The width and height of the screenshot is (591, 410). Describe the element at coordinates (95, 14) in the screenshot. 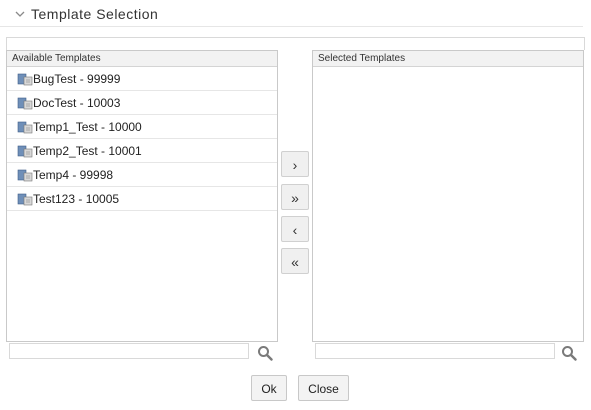

I see `section-title: Template Selection` at that location.